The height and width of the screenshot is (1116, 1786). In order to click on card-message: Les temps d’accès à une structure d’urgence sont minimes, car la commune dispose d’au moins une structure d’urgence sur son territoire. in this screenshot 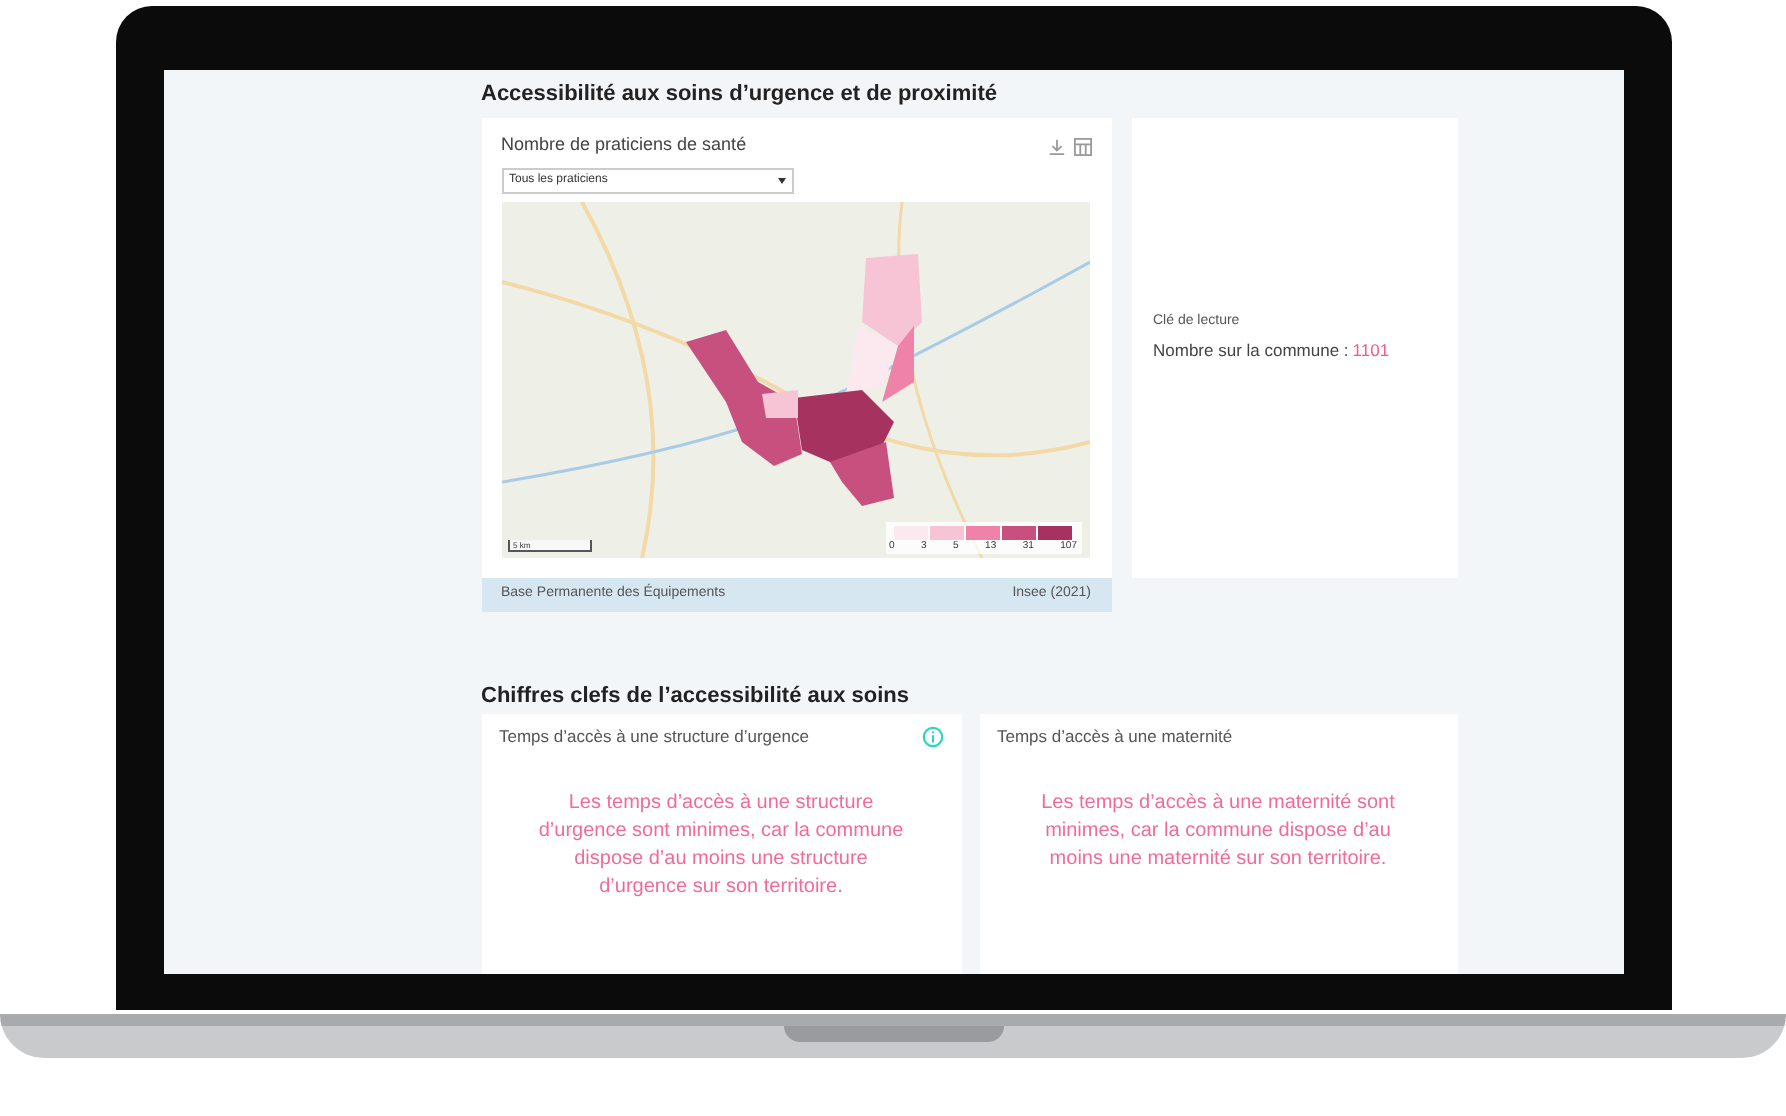, I will do `click(721, 846)`.